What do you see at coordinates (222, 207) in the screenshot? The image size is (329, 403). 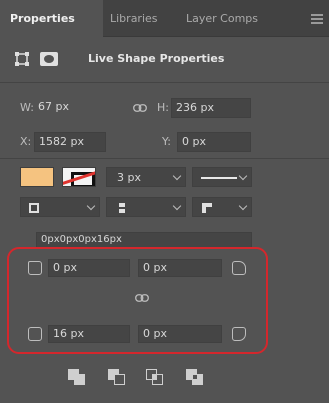 I see `stroke-corners-select` at bounding box center [222, 207].